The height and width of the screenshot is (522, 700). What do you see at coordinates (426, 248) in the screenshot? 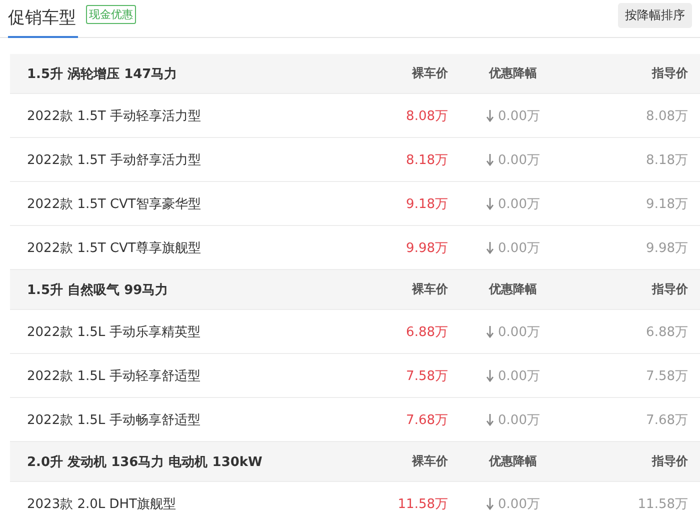
I see `dealer-price: 9.98万` at bounding box center [426, 248].